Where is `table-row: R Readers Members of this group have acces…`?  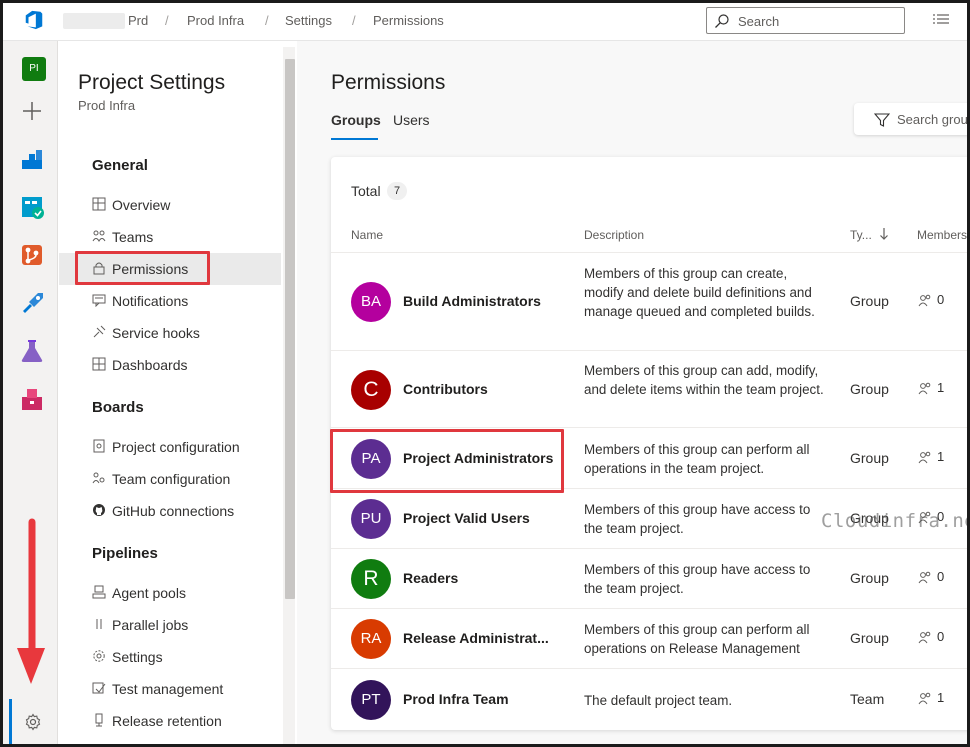
table-row: R Readers Members of this group have acces… is located at coordinates (649, 578).